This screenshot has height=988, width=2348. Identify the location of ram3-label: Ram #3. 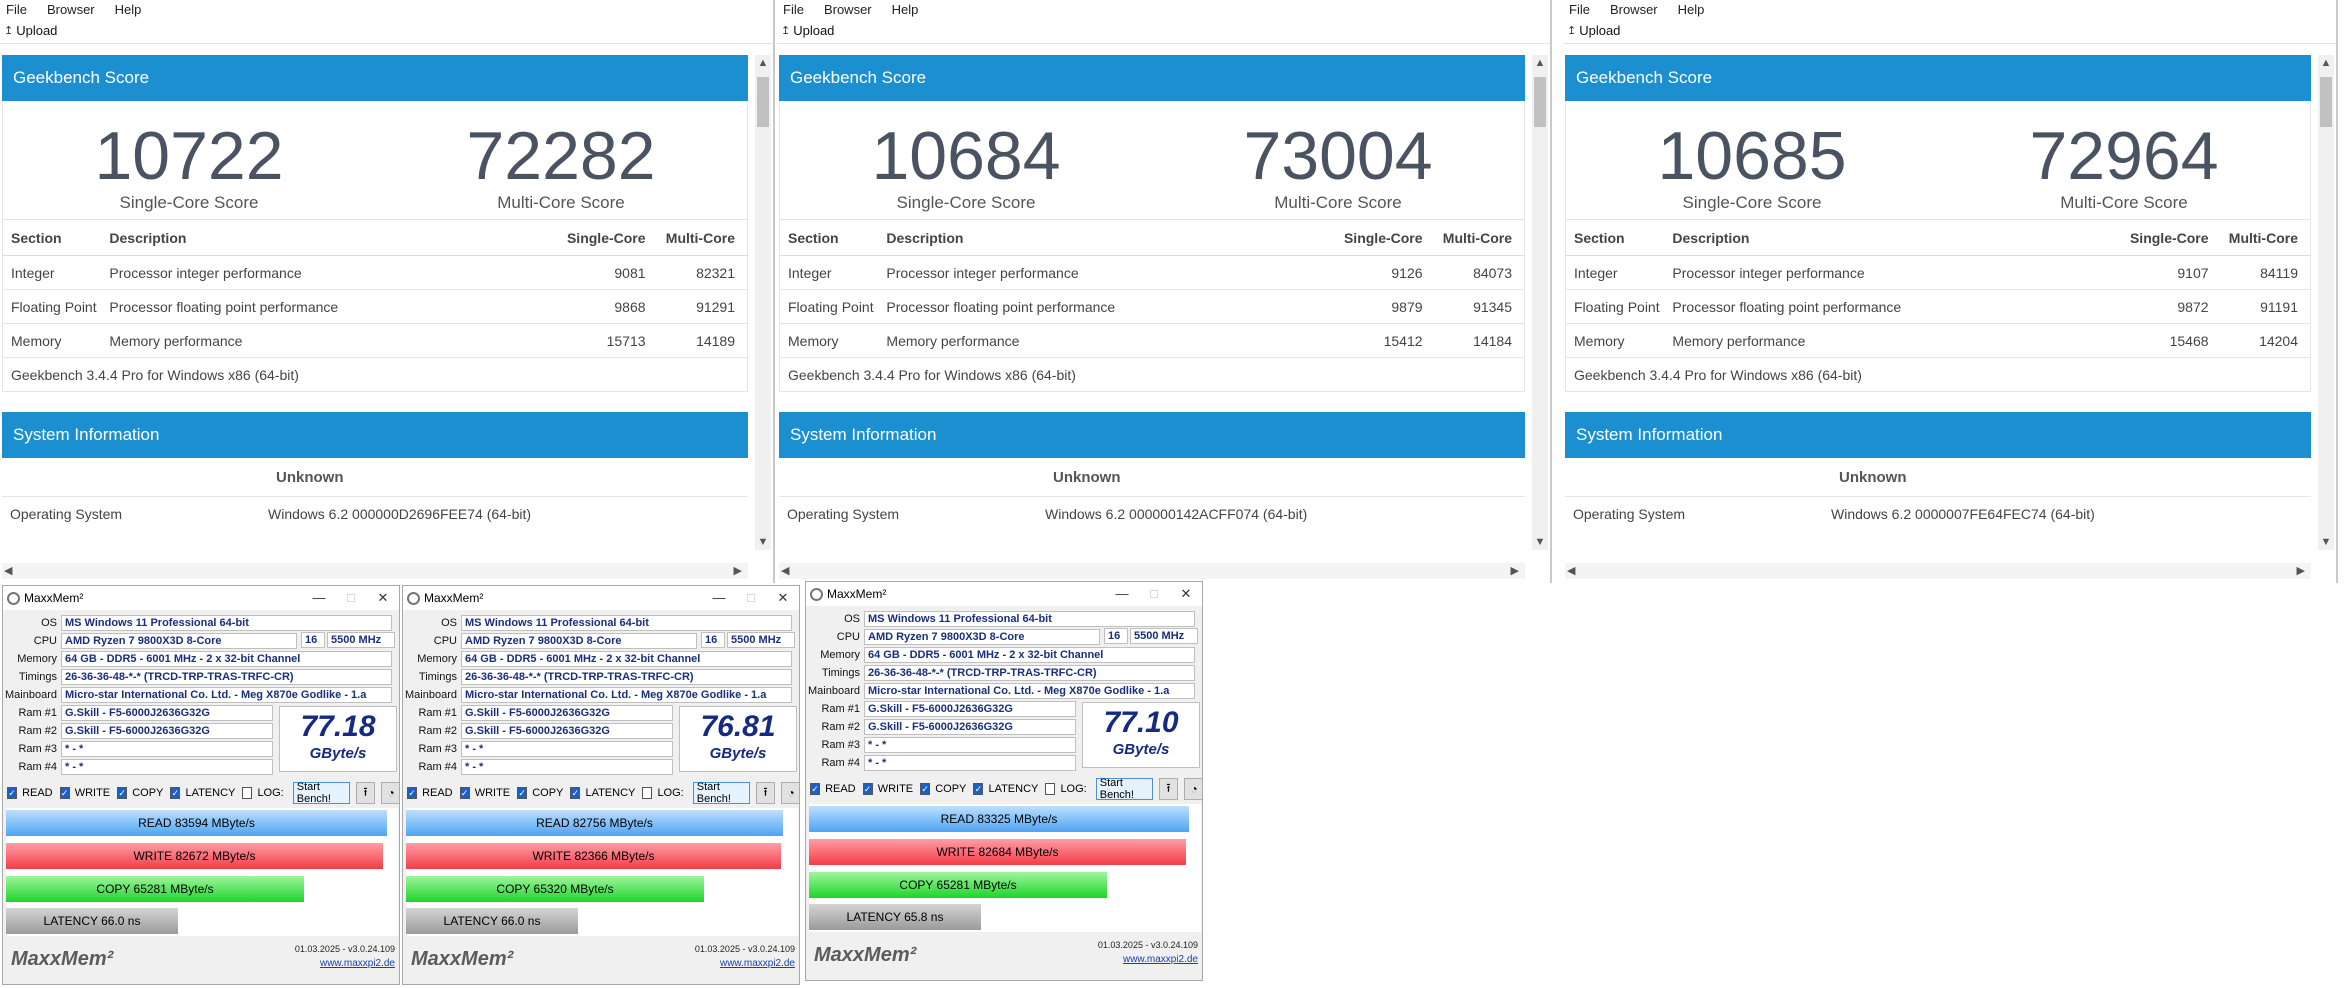
(37, 748).